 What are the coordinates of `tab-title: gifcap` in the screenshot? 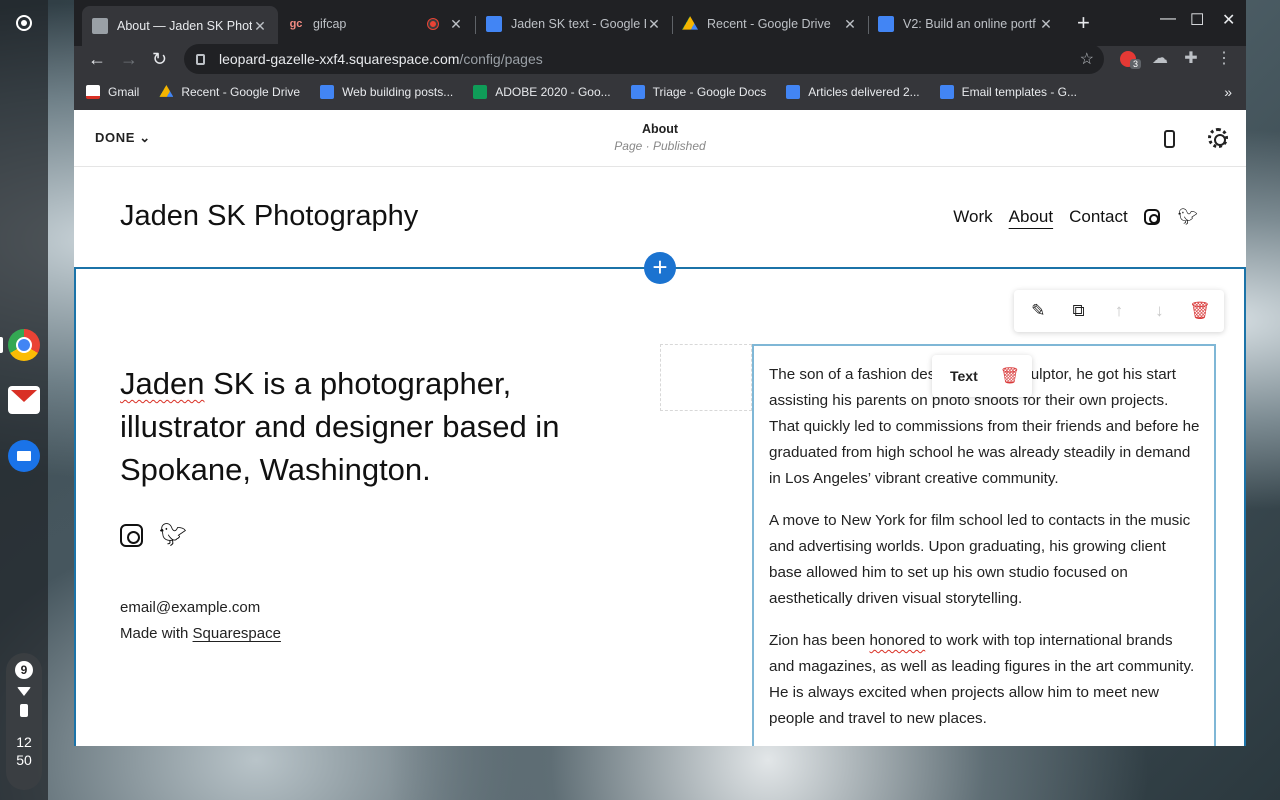 It's located at (330, 24).